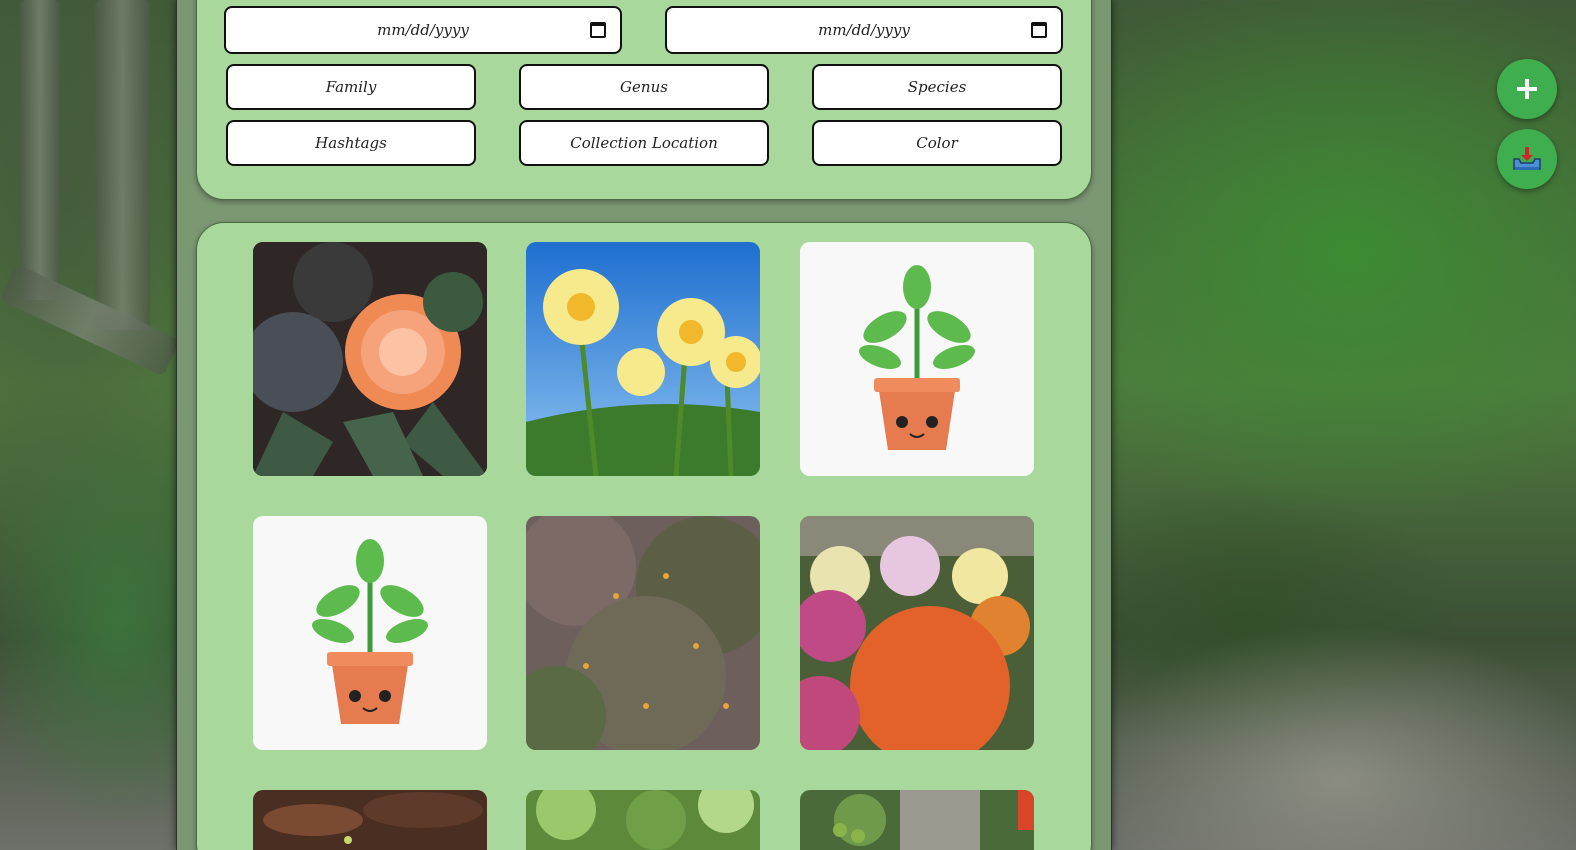 The height and width of the screenshot is (850, 1576). Describe the element at coordinates (937, 143) in the screenshot. I see `color-filter-button: Color` at that location.